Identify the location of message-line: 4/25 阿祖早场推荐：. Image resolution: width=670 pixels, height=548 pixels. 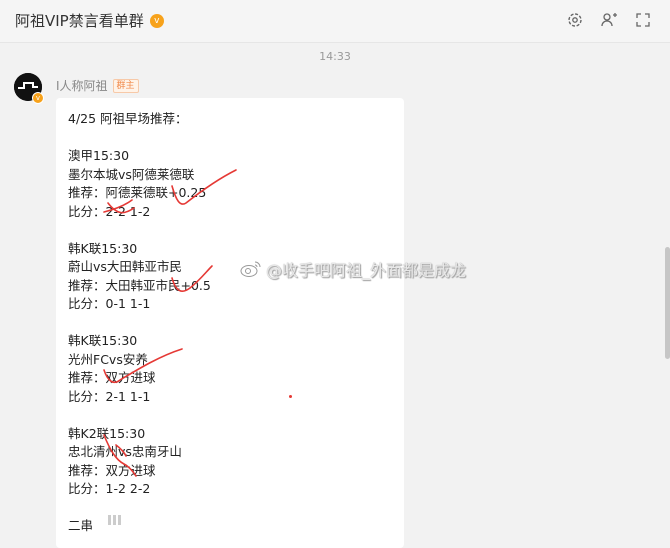
(128, 118).